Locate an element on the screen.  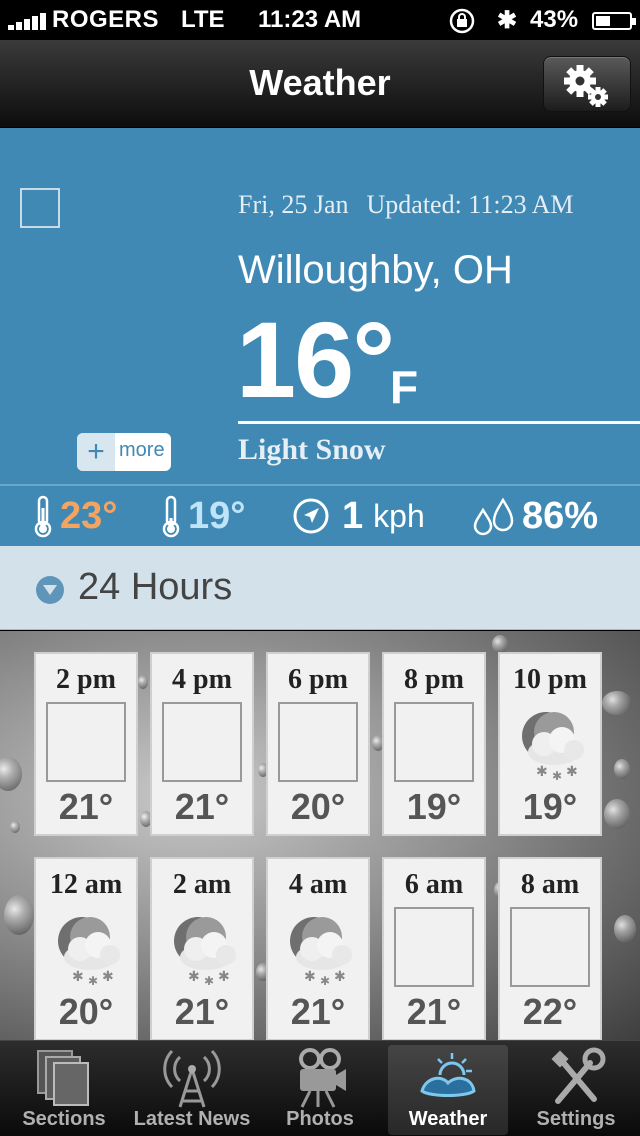
hourly-card: 4 am ✱ ✱ ✱ 21° is located at coordinates (318, 949).